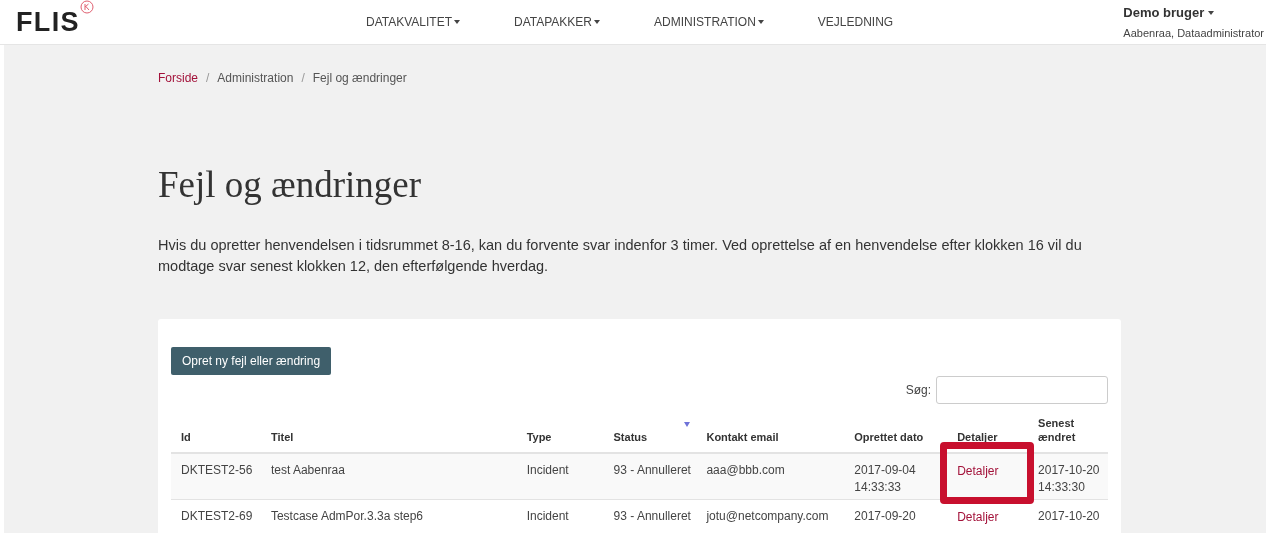 The height and width of the screenshot is (533, 1266). I want to click on table-cell-text: test Aabenraa, so click(308, 470).